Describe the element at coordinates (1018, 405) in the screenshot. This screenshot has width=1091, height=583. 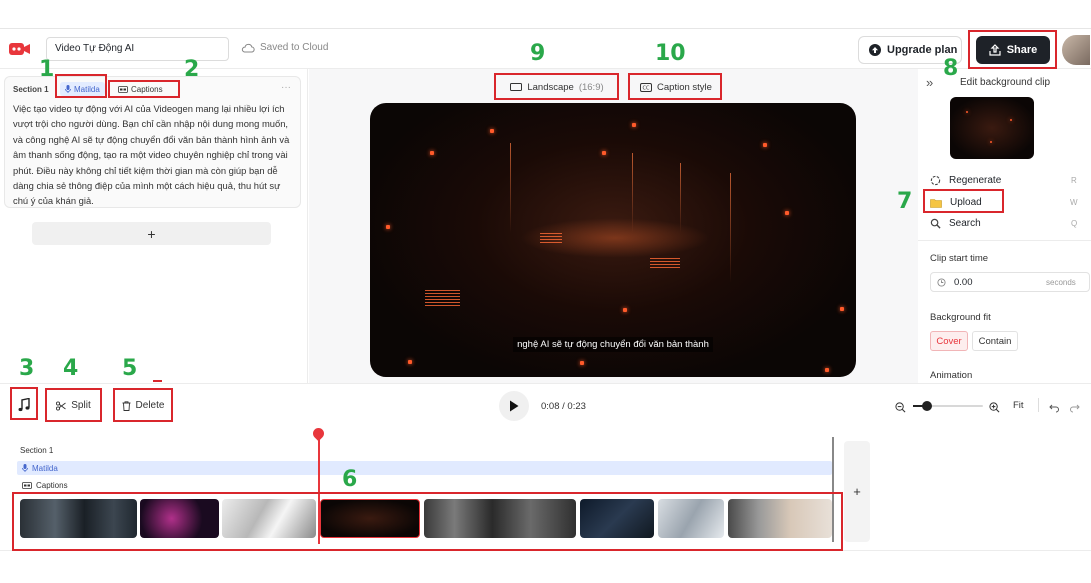
I see `fit-button: Fit` at that location.